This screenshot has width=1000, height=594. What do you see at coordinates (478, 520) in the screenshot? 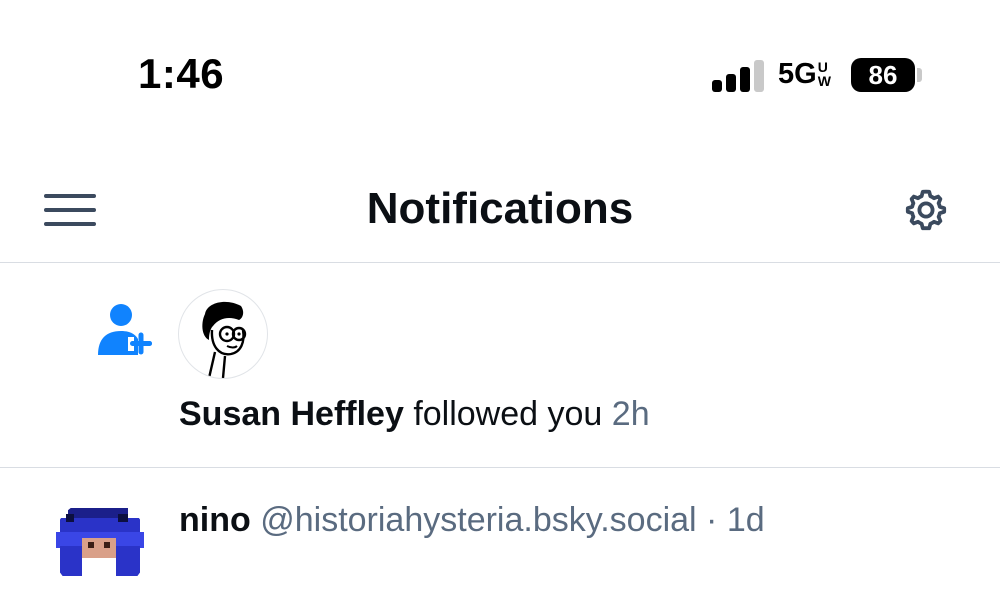
I see `user-handle: @historiahysteria.bsky.social` at bounding box center [478, 520].